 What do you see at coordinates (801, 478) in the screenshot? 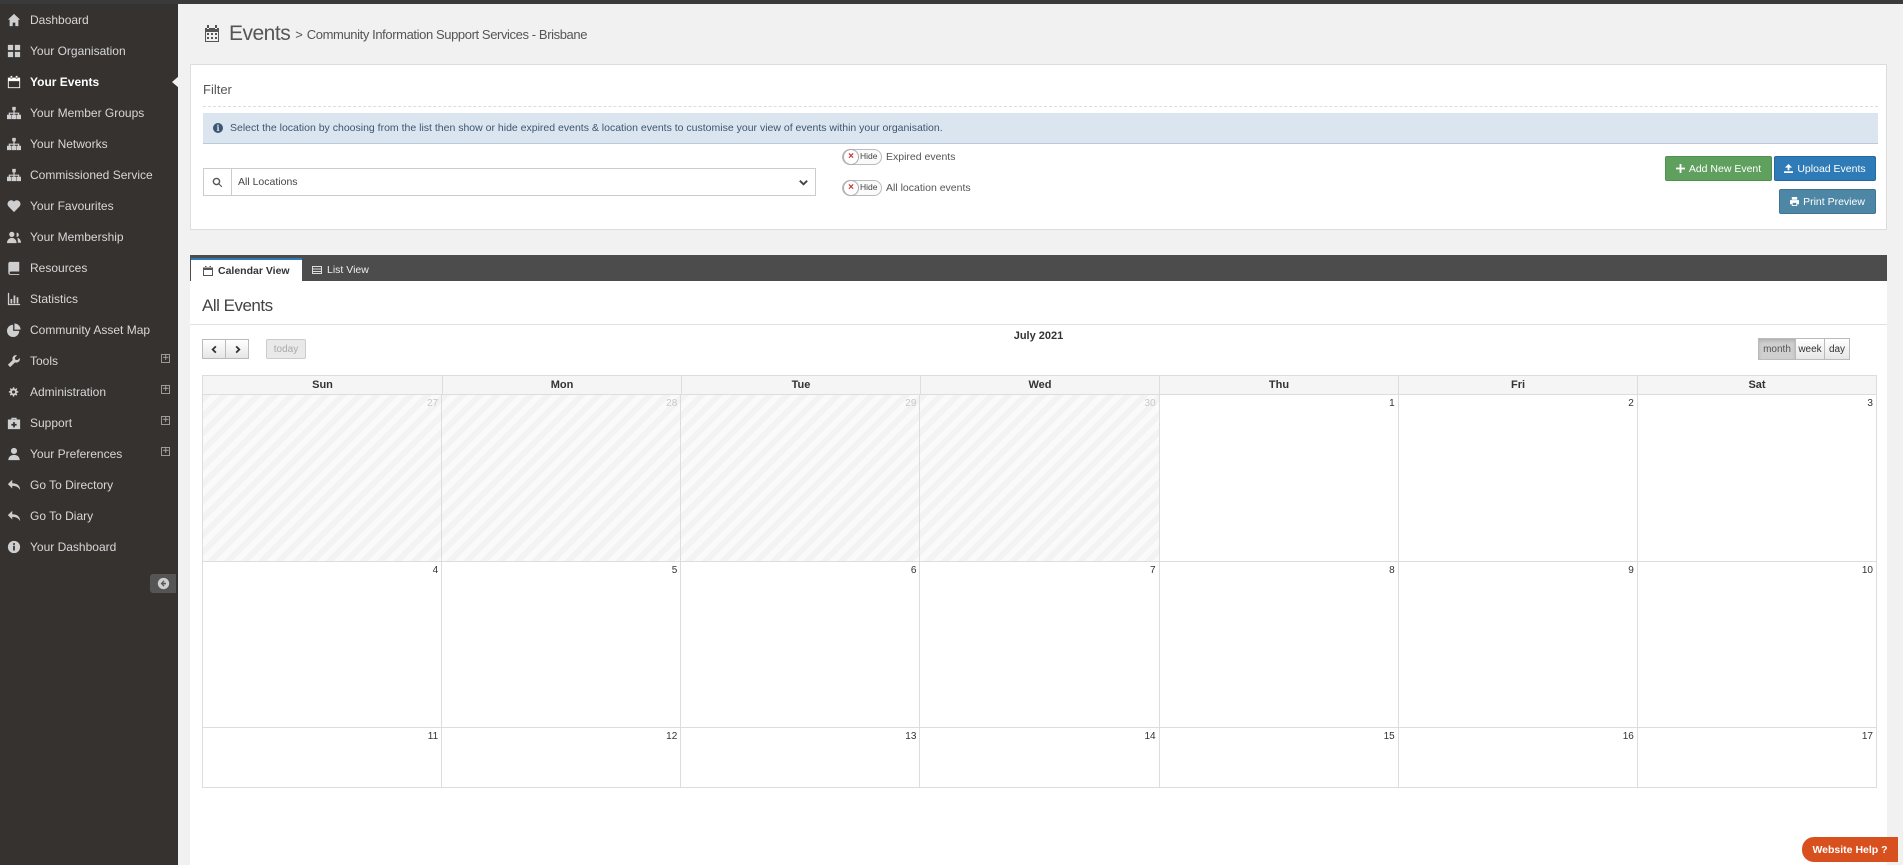
I see `calendar-day-cell: 29` at bounding box center [801, 478].